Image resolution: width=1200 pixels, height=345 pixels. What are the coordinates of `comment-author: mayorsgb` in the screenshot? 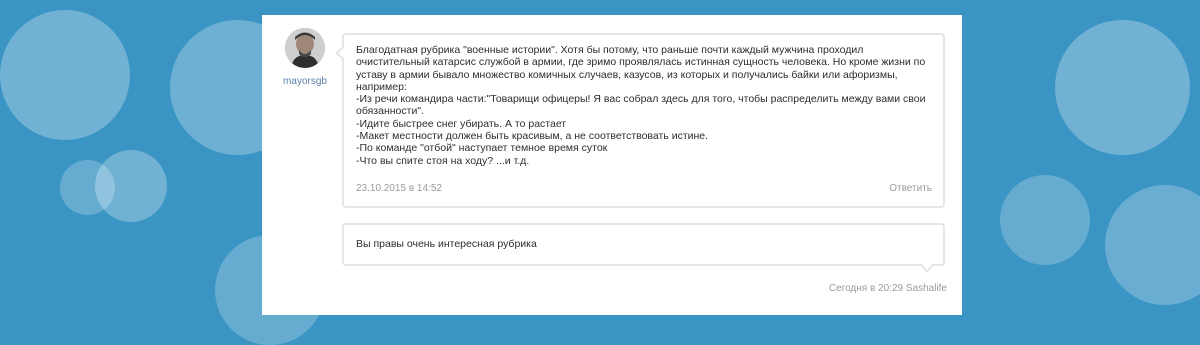 It's located at (305, 81).